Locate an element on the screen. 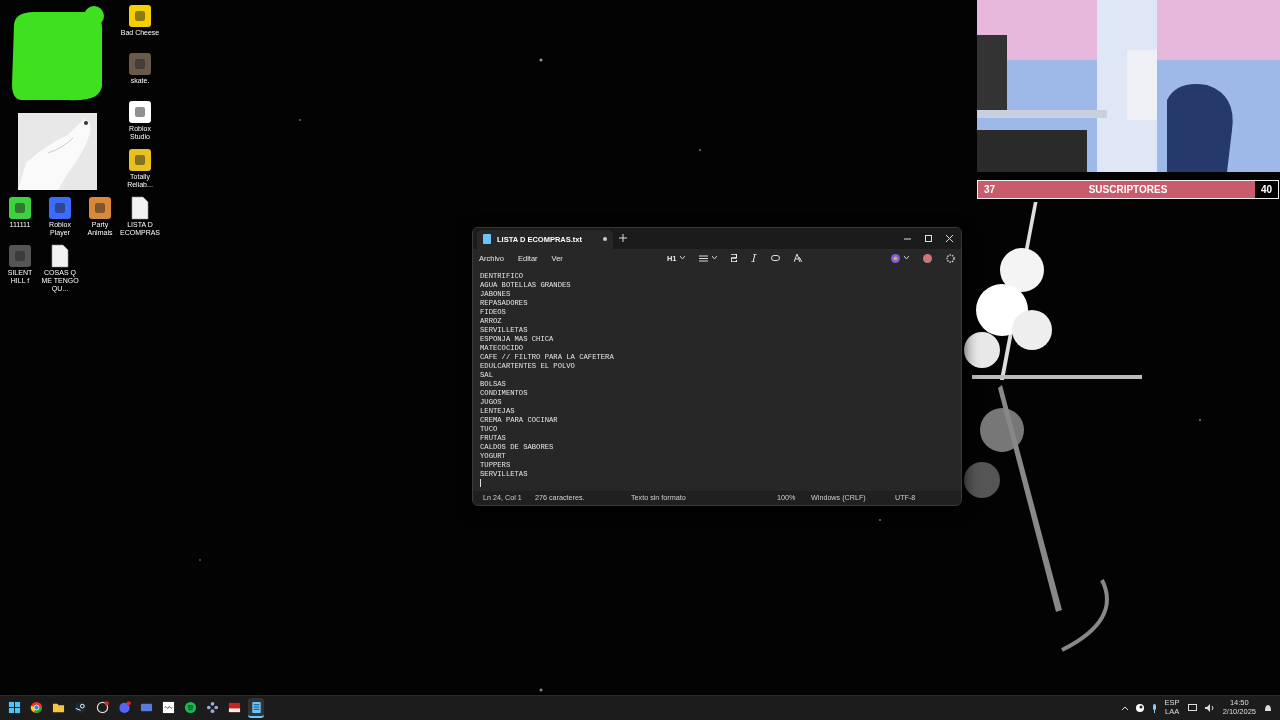 The image size is (1280, 720). subscriber-goal-count: 40 is located at coordinates (1266, 189).